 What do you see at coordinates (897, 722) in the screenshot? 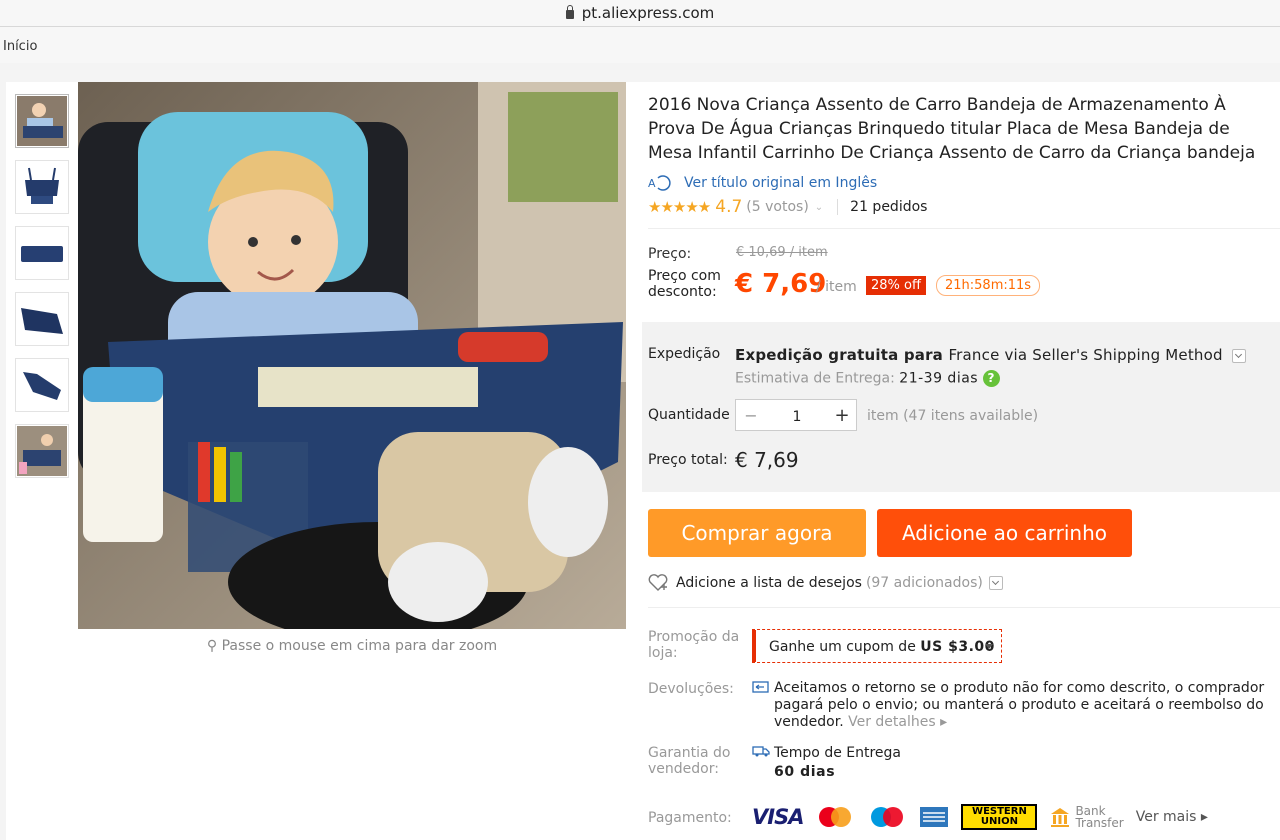
I see `returns-details-link: Ver detalhes ▸` at bounding box center [897, 722].